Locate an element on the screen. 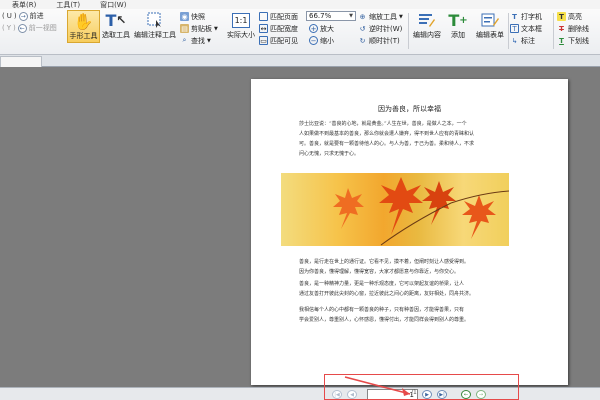 This screenshot has height=400, width=600. edit-form-icon is located at coordinates (490, 20).